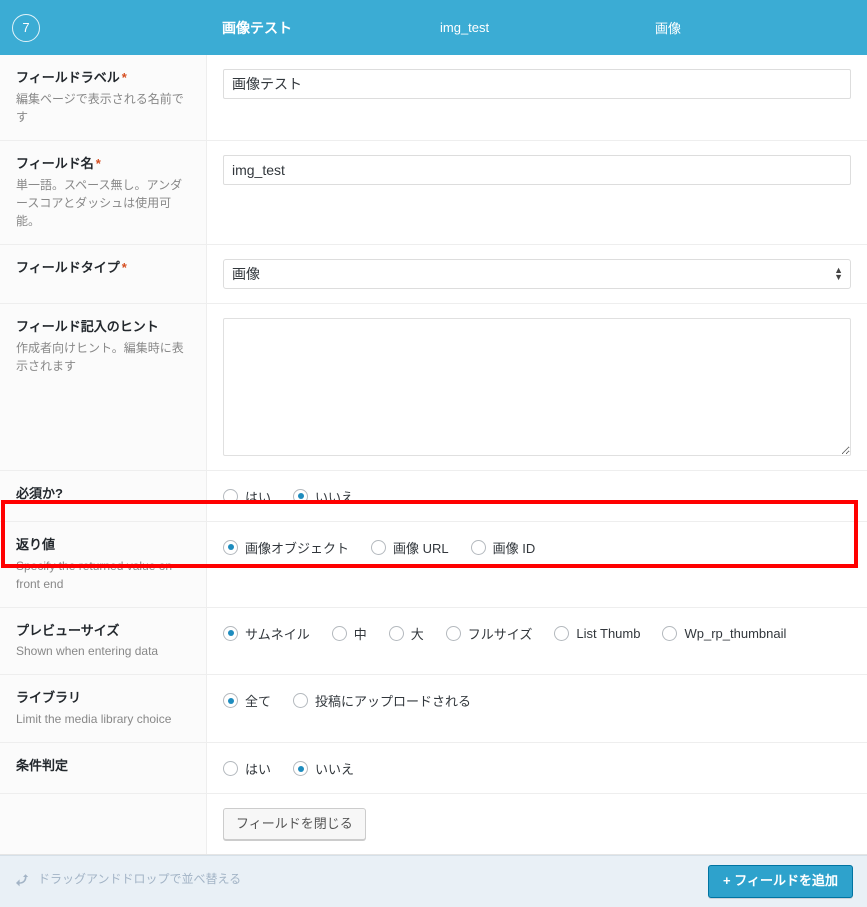  What do you see at coordinates (323, 768) in the screenshot?
I see `radio-conditional-no: いいえ` at bounding box center [323, 768].